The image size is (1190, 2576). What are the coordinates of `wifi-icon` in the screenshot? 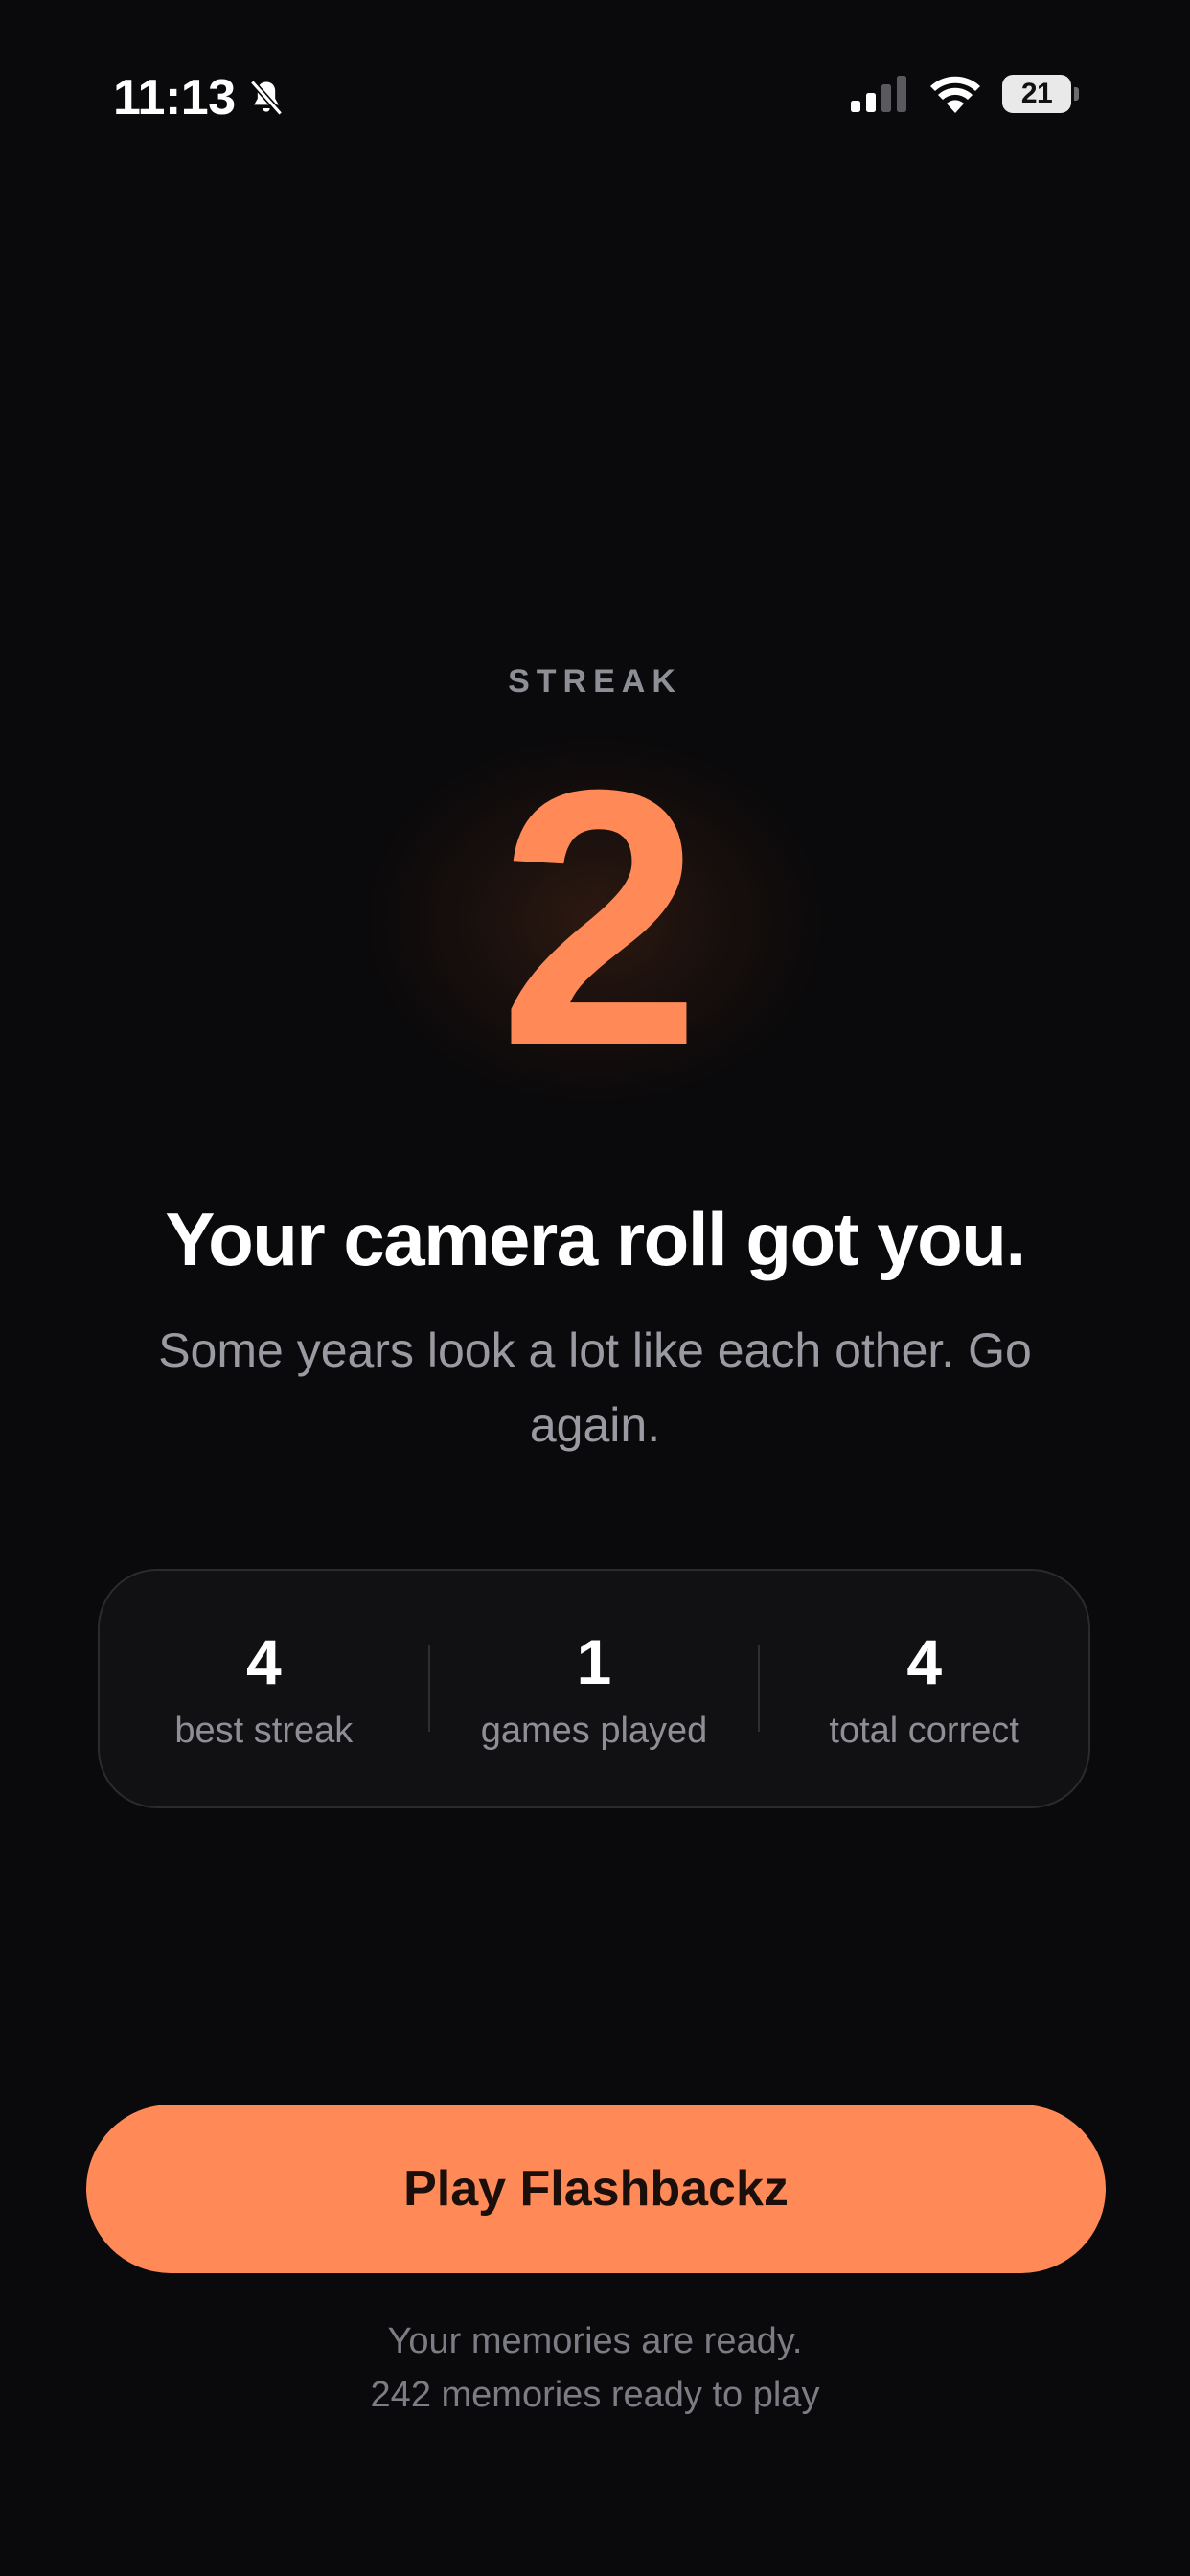 It's located at (955, 94).